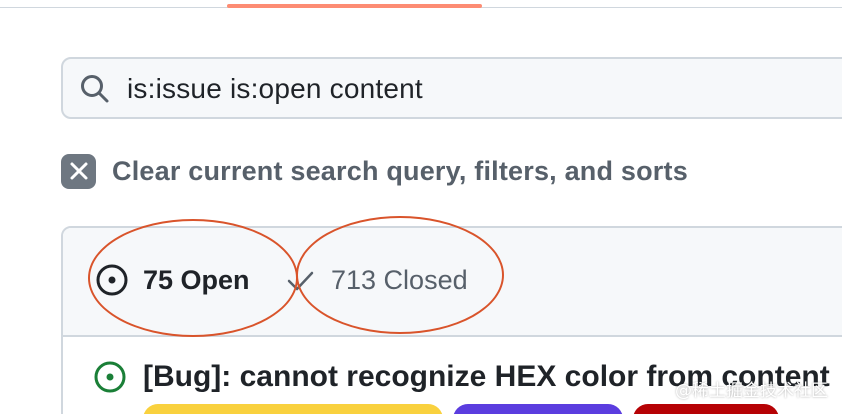  I want to click on search-query: is:issue is:open content, so click(275, 88).